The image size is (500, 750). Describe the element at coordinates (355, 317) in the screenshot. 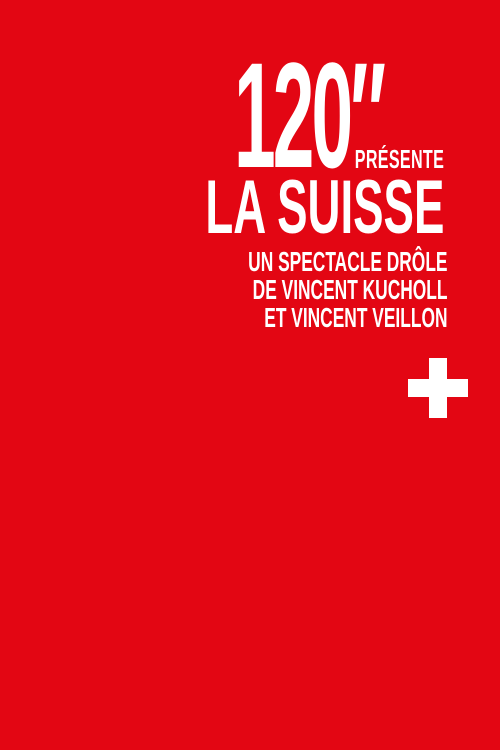

I see `credits-line: ET VINCENT VEILLON` at that location.